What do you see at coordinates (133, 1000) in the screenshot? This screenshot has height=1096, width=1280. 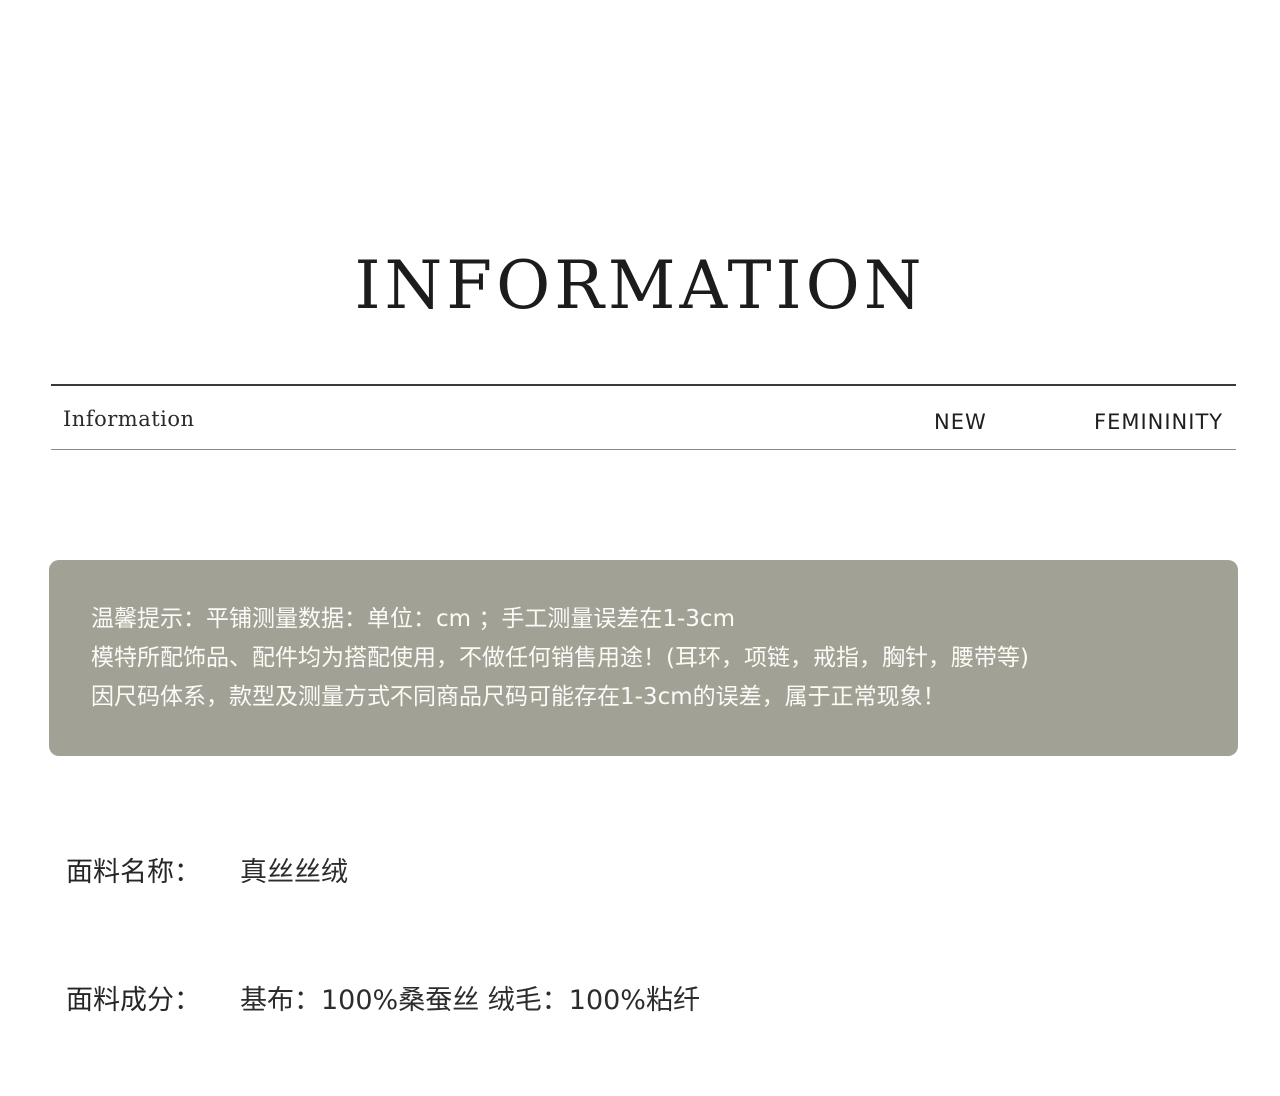 I see `fabric-composition-label: 面料成分：` at bounding box center [133, 1000].